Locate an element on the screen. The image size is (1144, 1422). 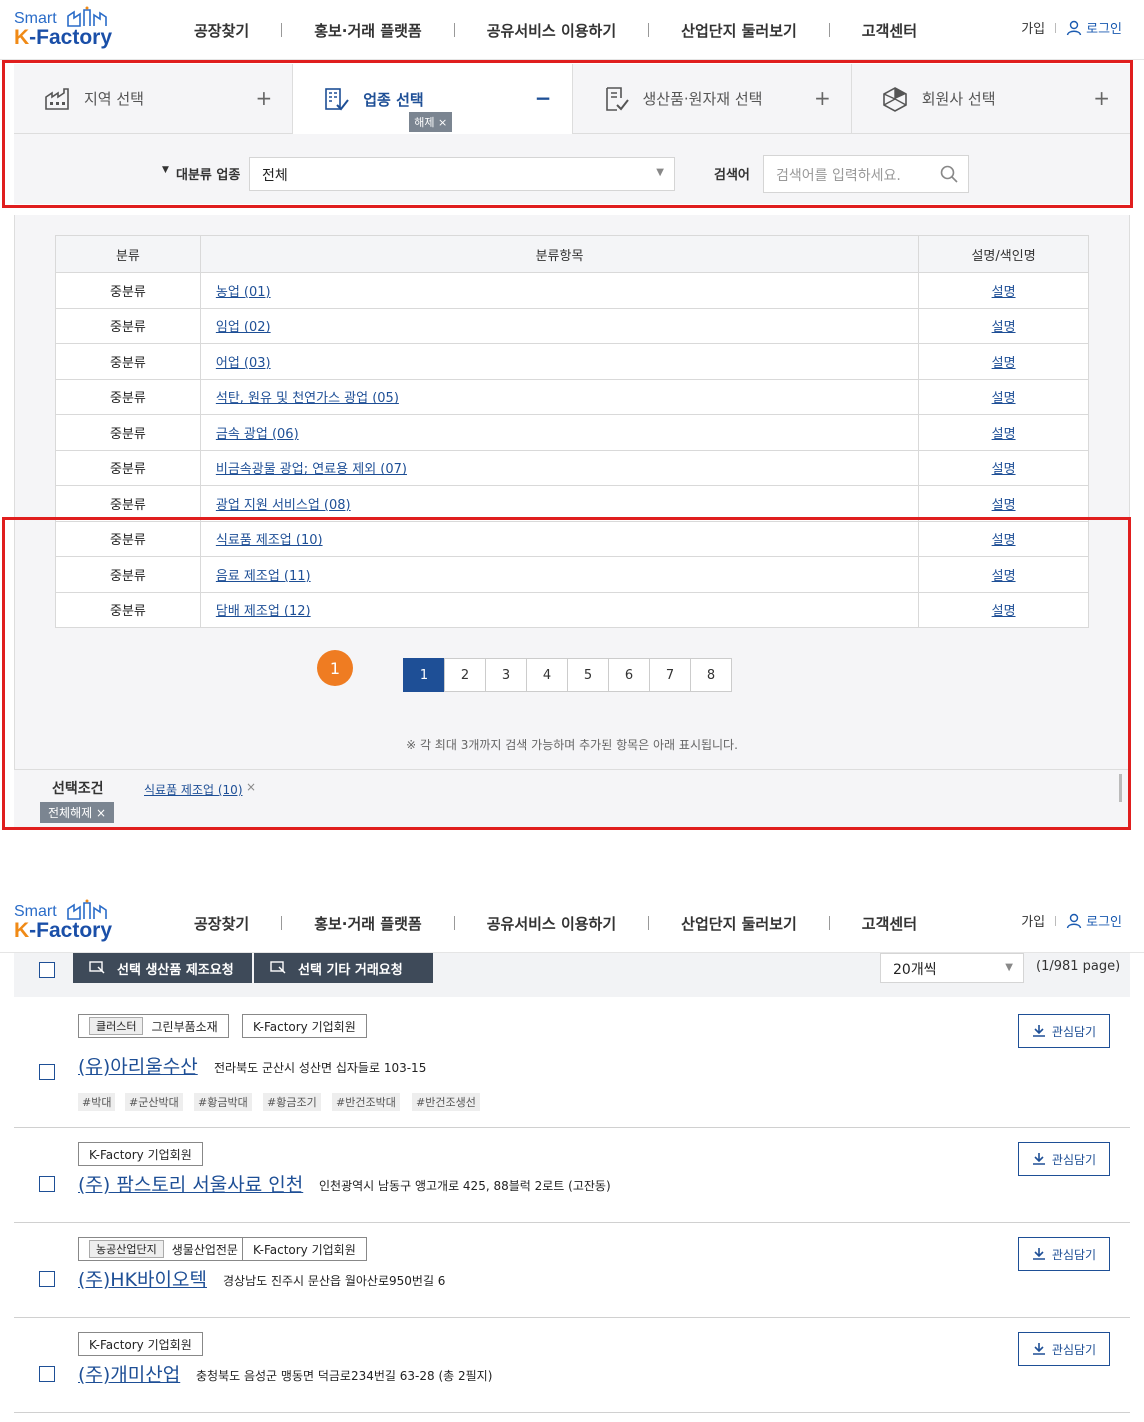
page-6-button: 6 is located at coordinates (629, 675).